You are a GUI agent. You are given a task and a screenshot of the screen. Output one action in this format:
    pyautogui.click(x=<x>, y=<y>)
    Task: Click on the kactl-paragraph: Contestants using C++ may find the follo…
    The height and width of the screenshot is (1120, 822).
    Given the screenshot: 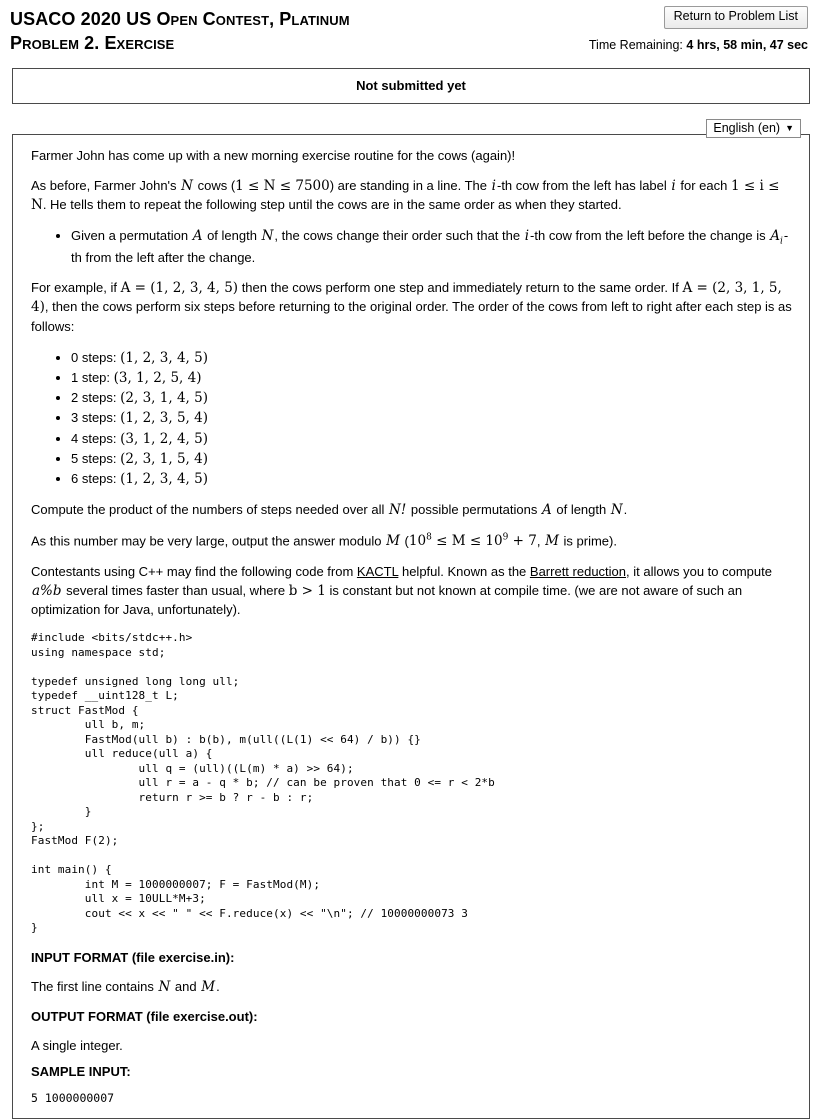 What is the action you would take?
    pyautogui.click(x=412, y=591)
    